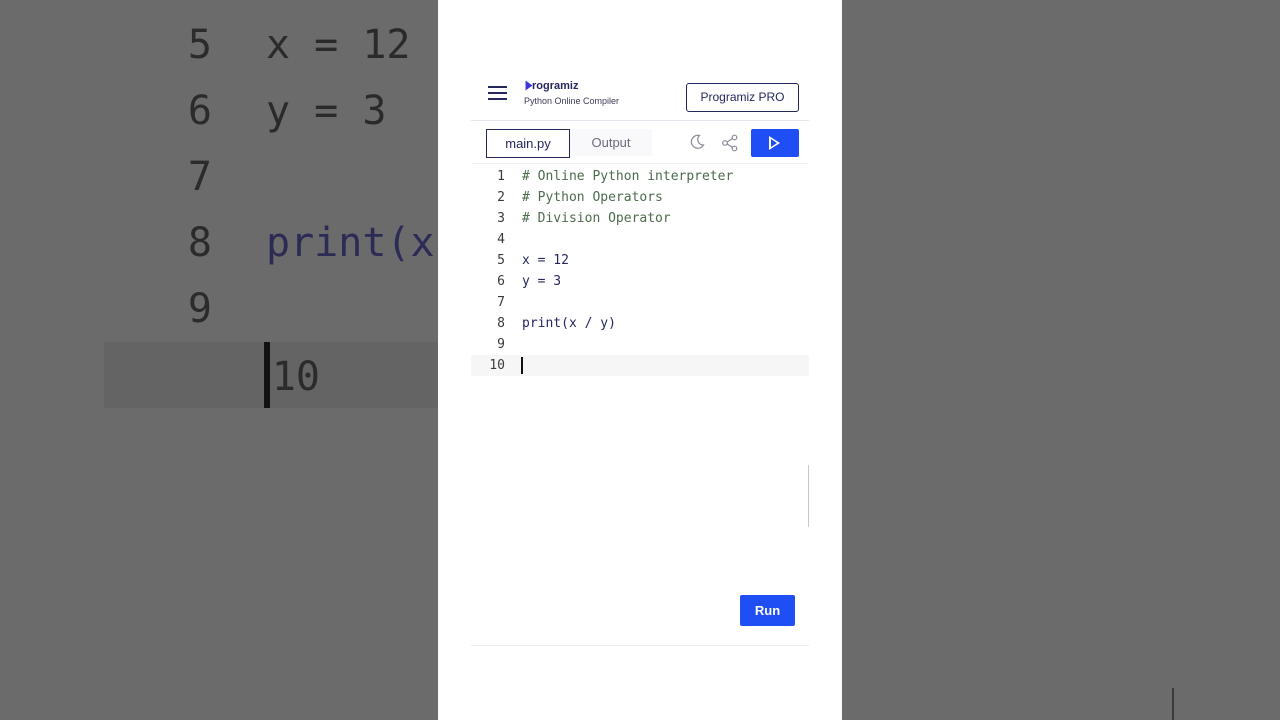  What do you see at coordinates (767, 610) in the screenshot?
I see `run-button: Run` at bounding box center [767, 610].